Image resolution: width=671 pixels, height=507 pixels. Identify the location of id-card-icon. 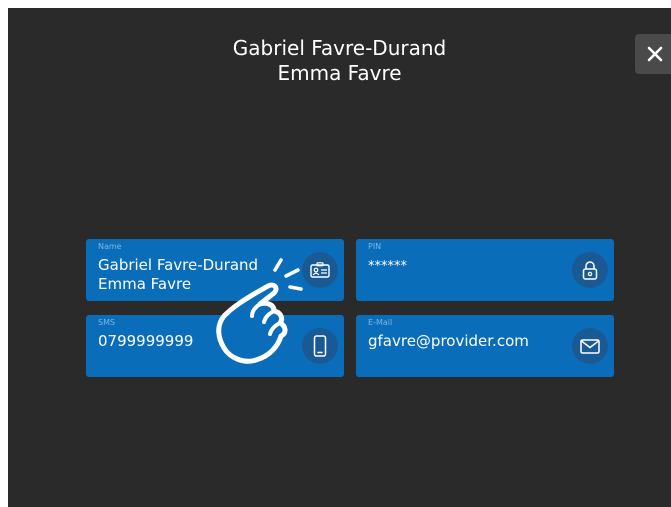
(320, 270).